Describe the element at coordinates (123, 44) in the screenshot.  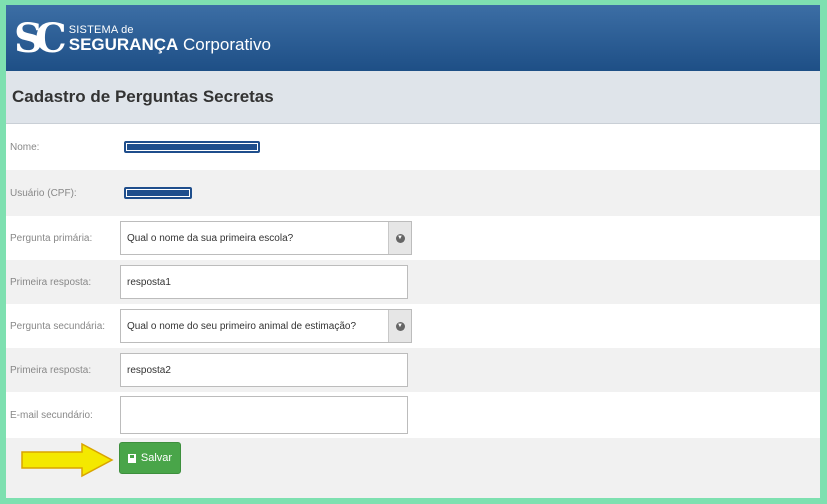
I see `logo-line2-bold: SEGURANÇA` at that location.